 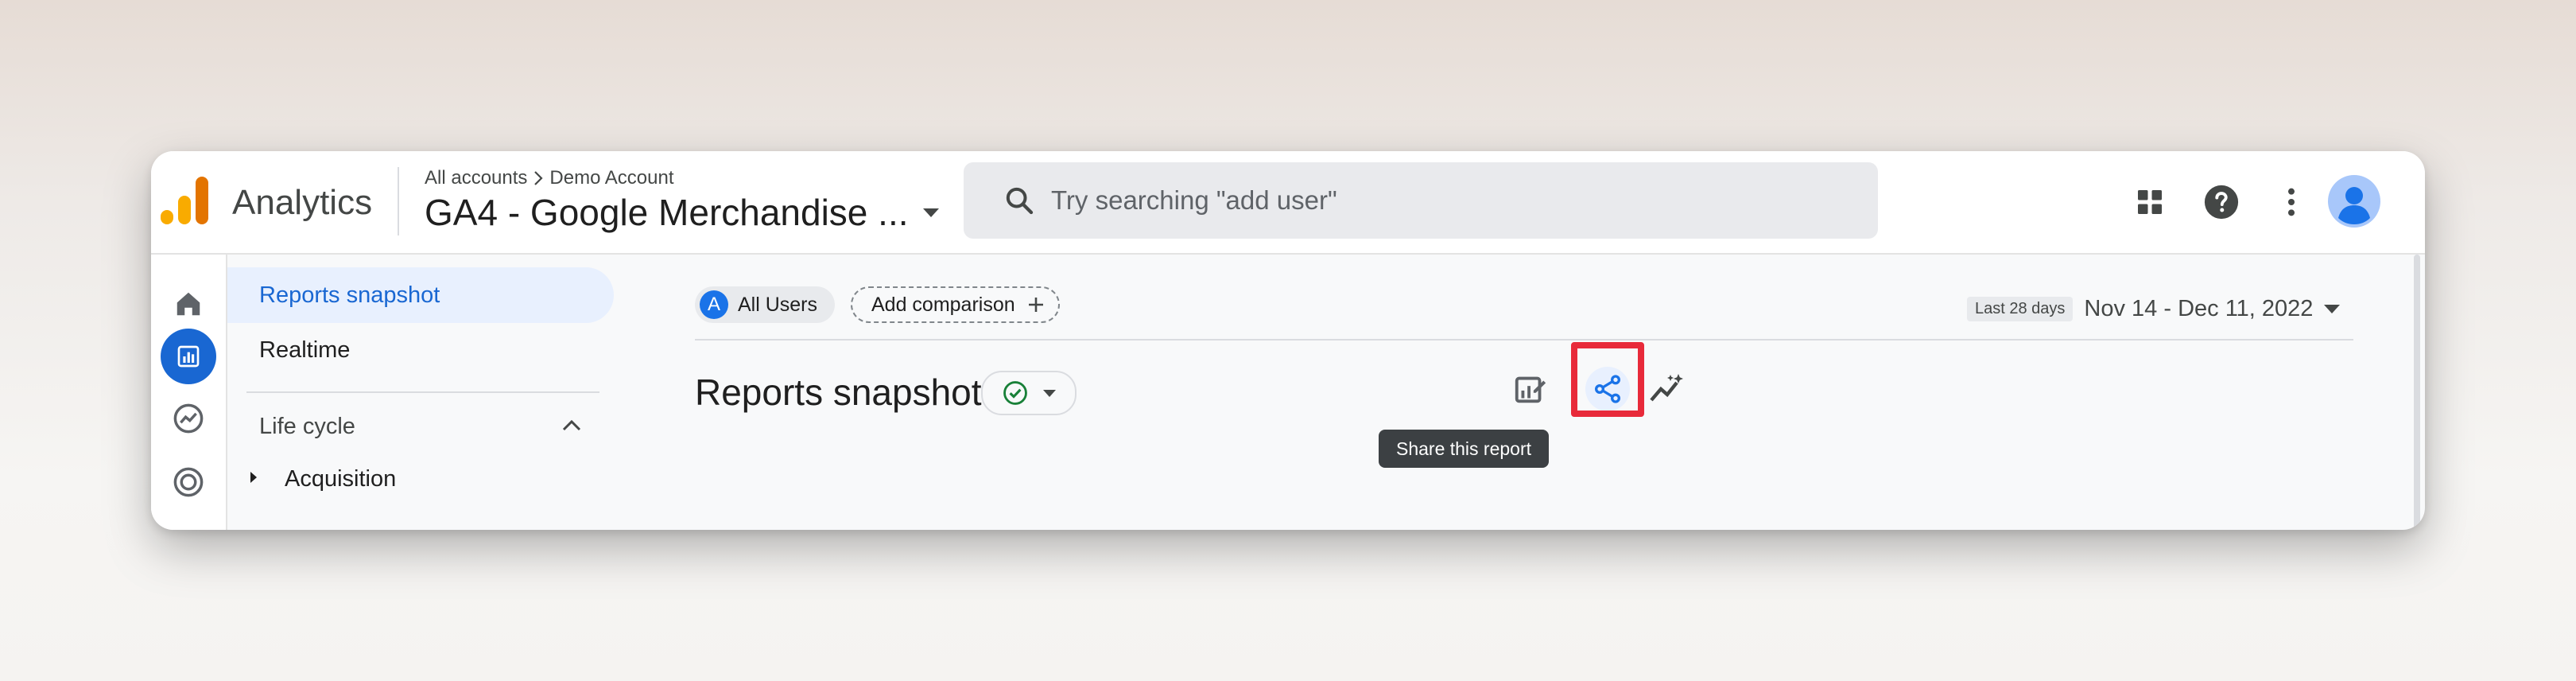 I want to click on apps-grid-icon, so click(x=2150, y=202).